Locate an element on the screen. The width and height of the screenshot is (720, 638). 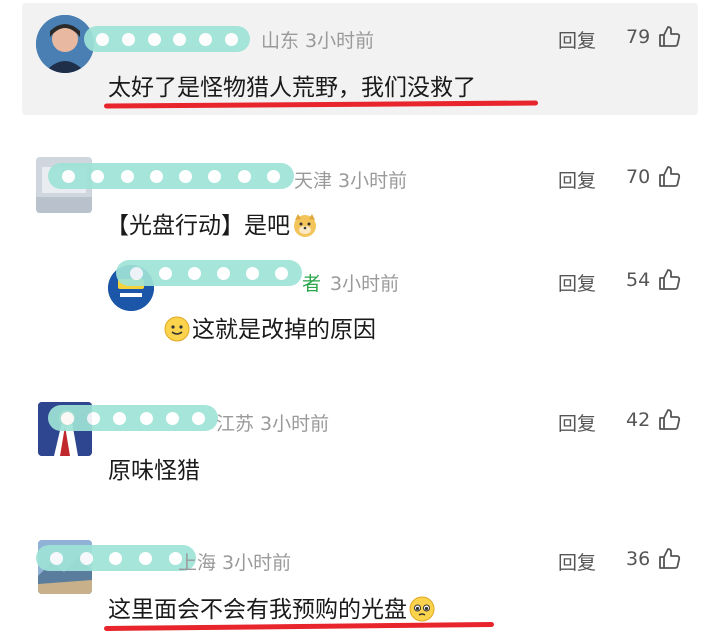
location-time: 天津 3小时前 is located at coordinates (351, 181).